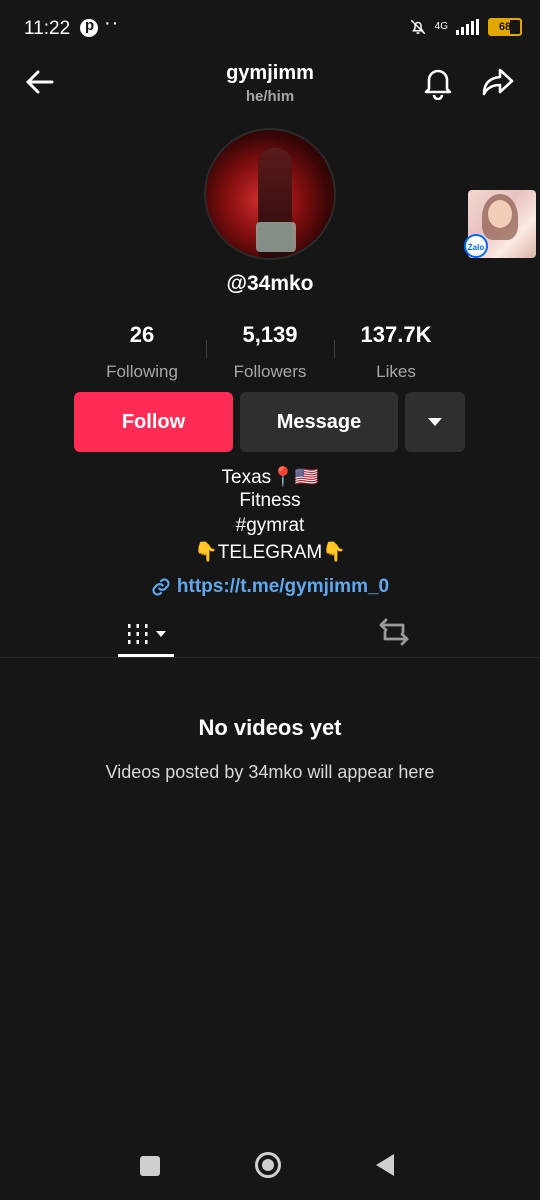 This screenshot has width=540, height=1200. I want to click on suggested-accounts-button, so click(435, 422).